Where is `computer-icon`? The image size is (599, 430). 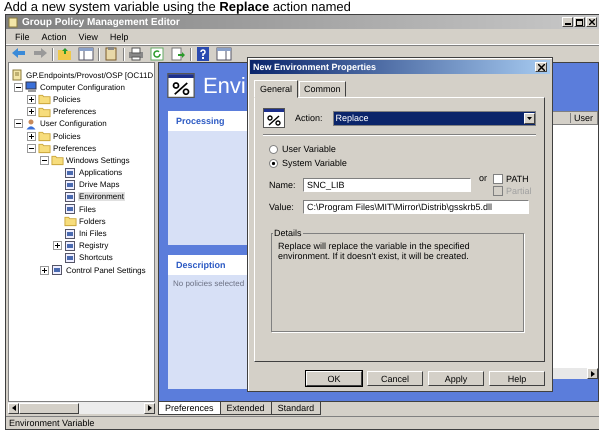
computer-icon is located at coordinates (31, 87).